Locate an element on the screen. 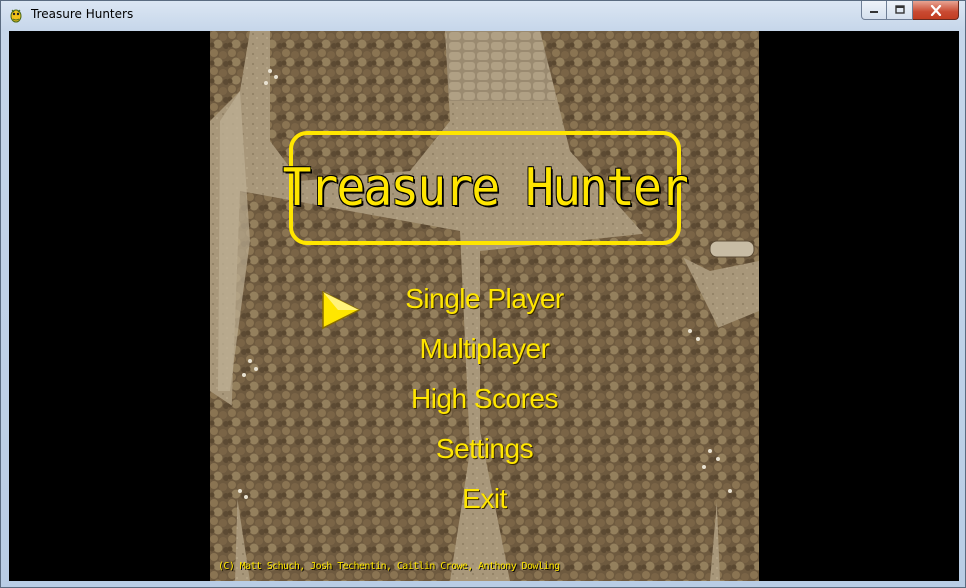  menu-item-settings: Settings is located at coordinates (484, 449).